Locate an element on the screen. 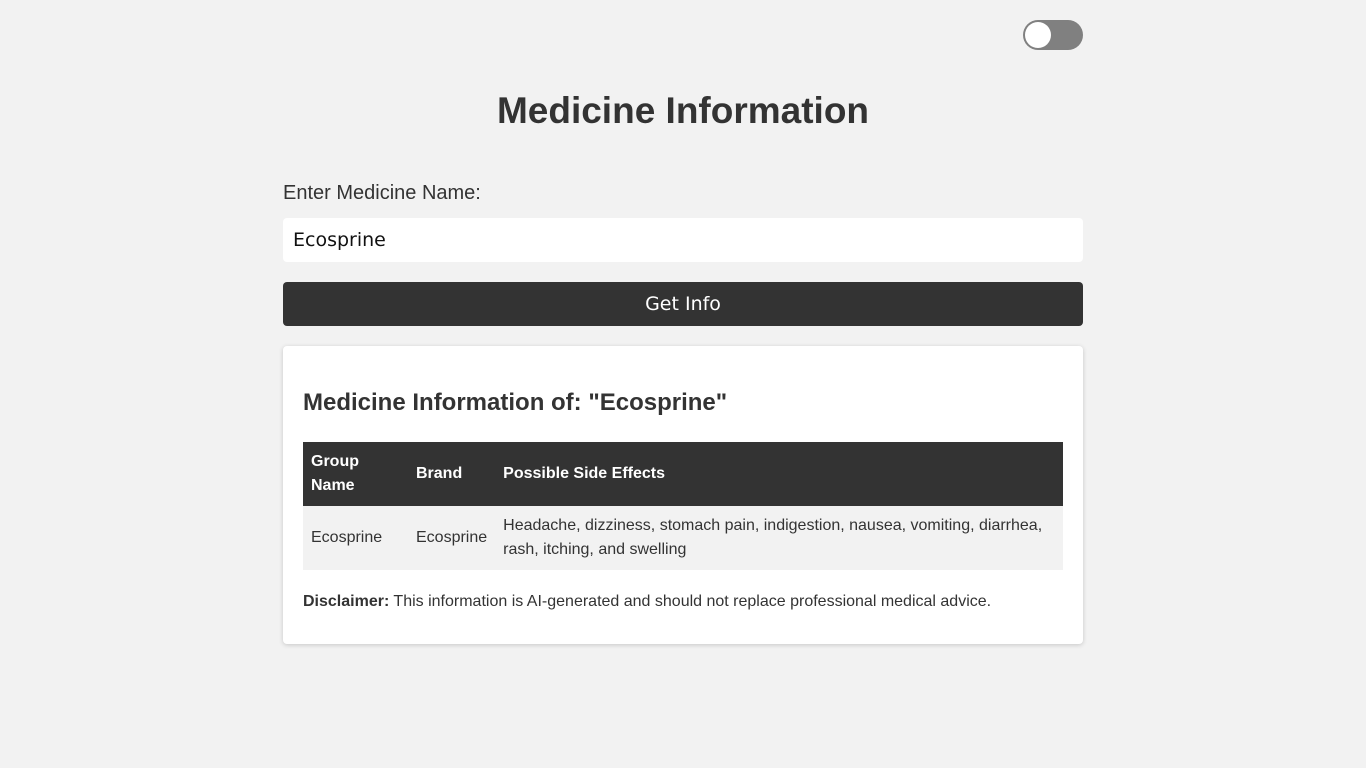  cell-group-name: Ecosprine is located at coordinates (355, 538).